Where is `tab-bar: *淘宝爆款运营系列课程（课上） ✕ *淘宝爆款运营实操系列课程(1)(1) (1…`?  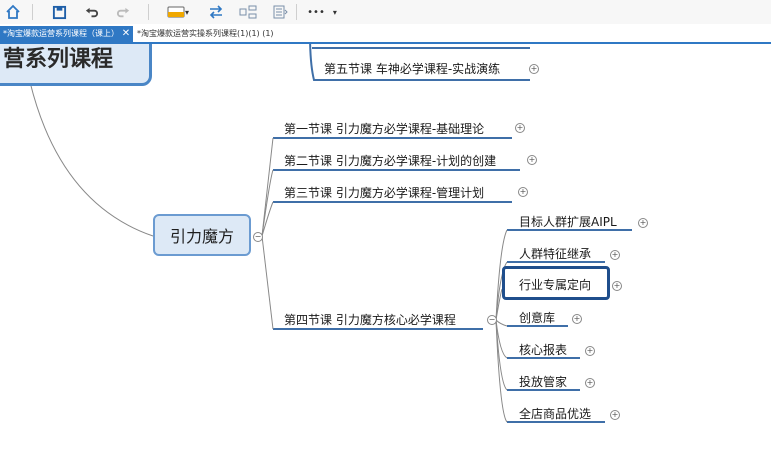 tab-bar: *淘宝爆款运营系列课程（课上） ✕ *淘宝爆款运营实操系列课程(1)(1) (1… is located at coordinates (385, 35).